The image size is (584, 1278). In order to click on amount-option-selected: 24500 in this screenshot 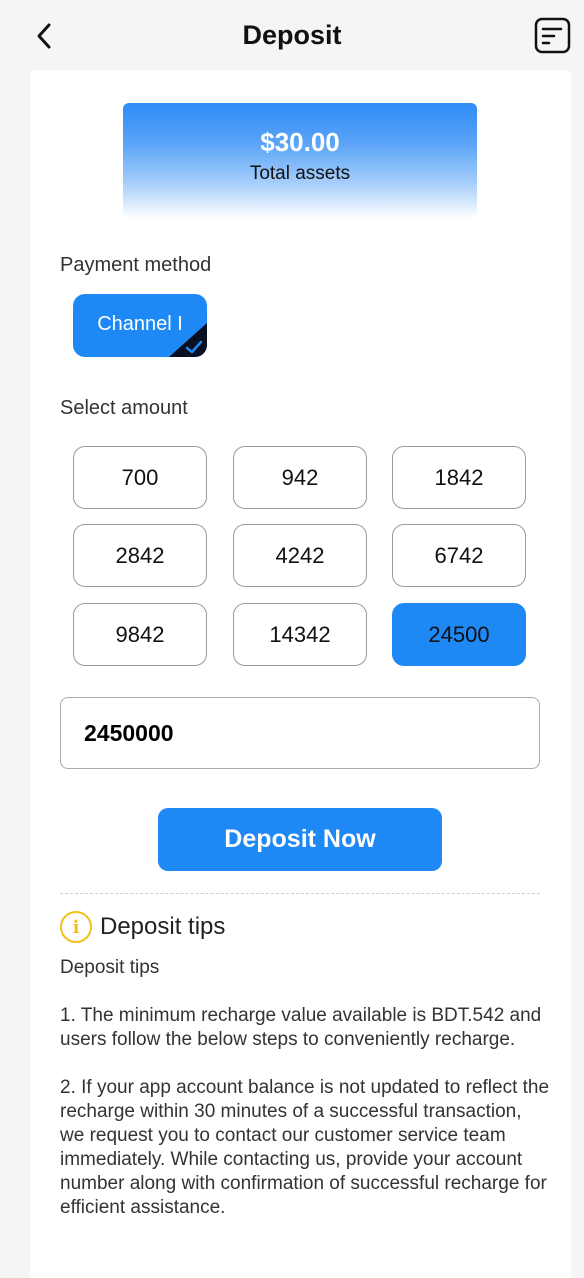, I will do `click(459, 634)`.